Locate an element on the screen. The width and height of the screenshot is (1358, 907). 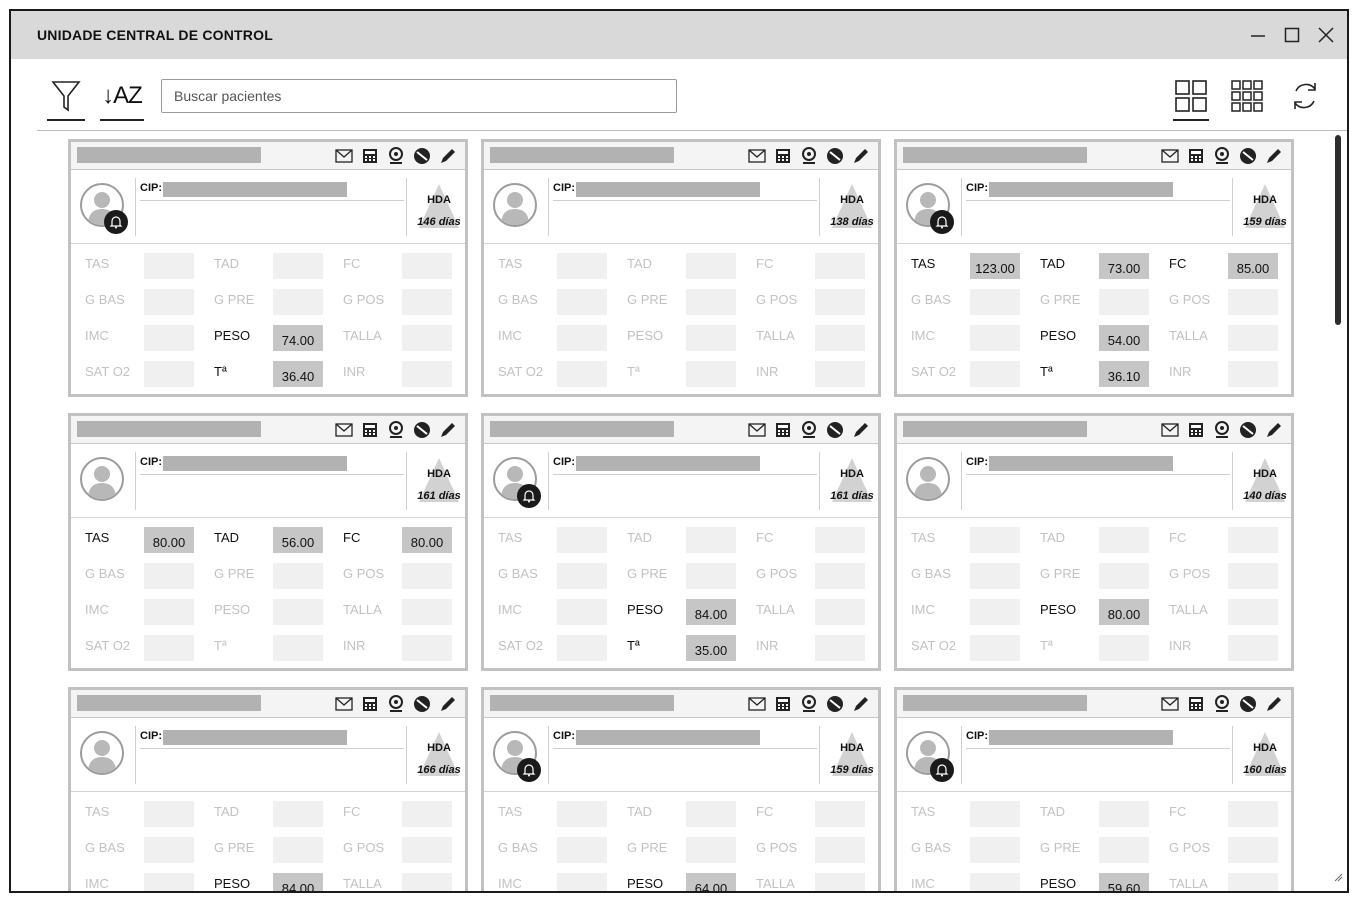
filter-button is located at coordinates (66, 97).